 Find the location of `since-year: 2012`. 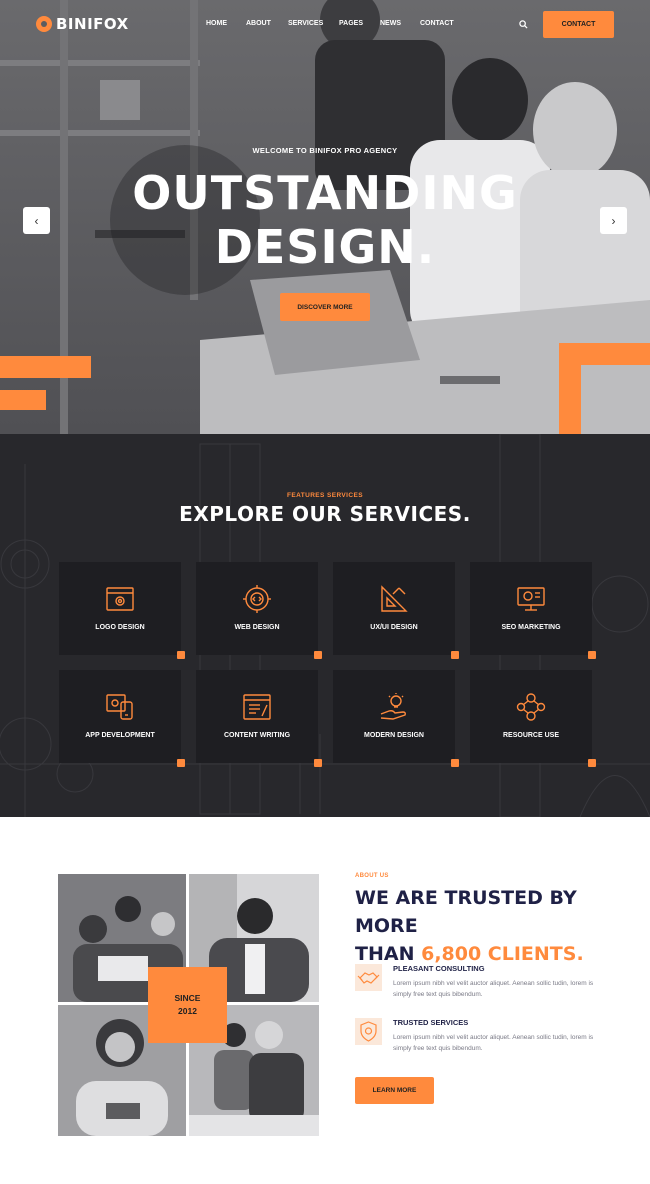

since-year: 2012 is located at coordinates (187, 1011).